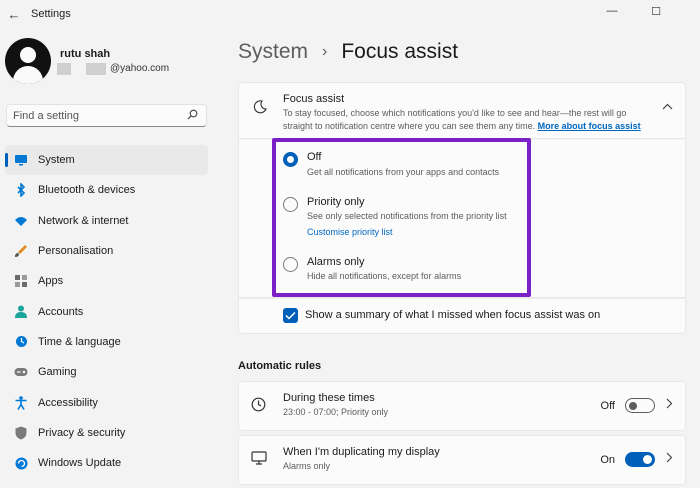  Describe the element at coordinates (61, 311) in the screenshot. I see `sidebar-item-label: Accounts` at that location.